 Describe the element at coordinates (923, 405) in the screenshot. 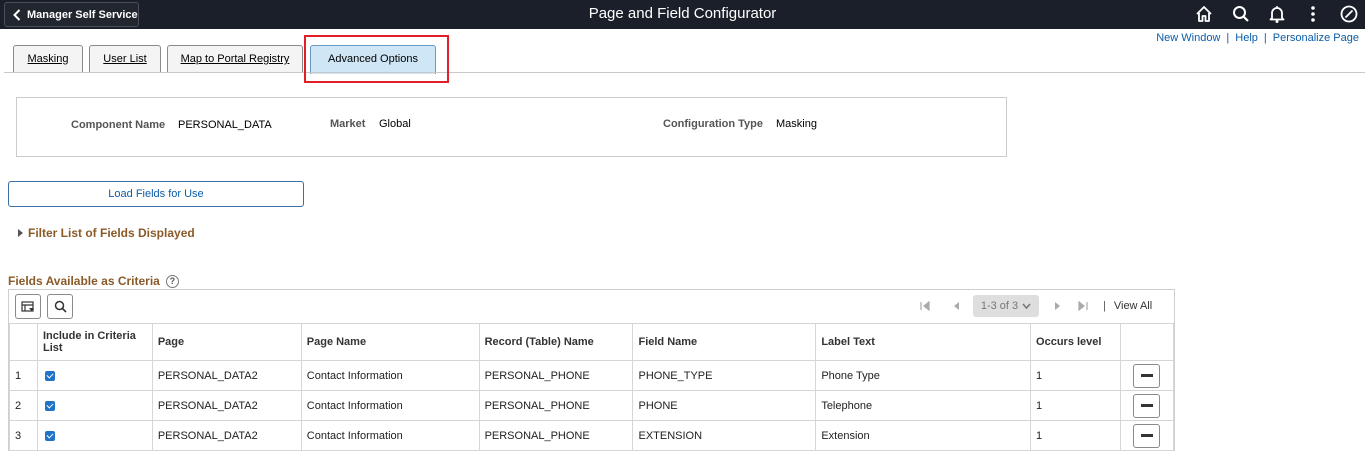

I see `label-text-cell: Telephone` at that location.